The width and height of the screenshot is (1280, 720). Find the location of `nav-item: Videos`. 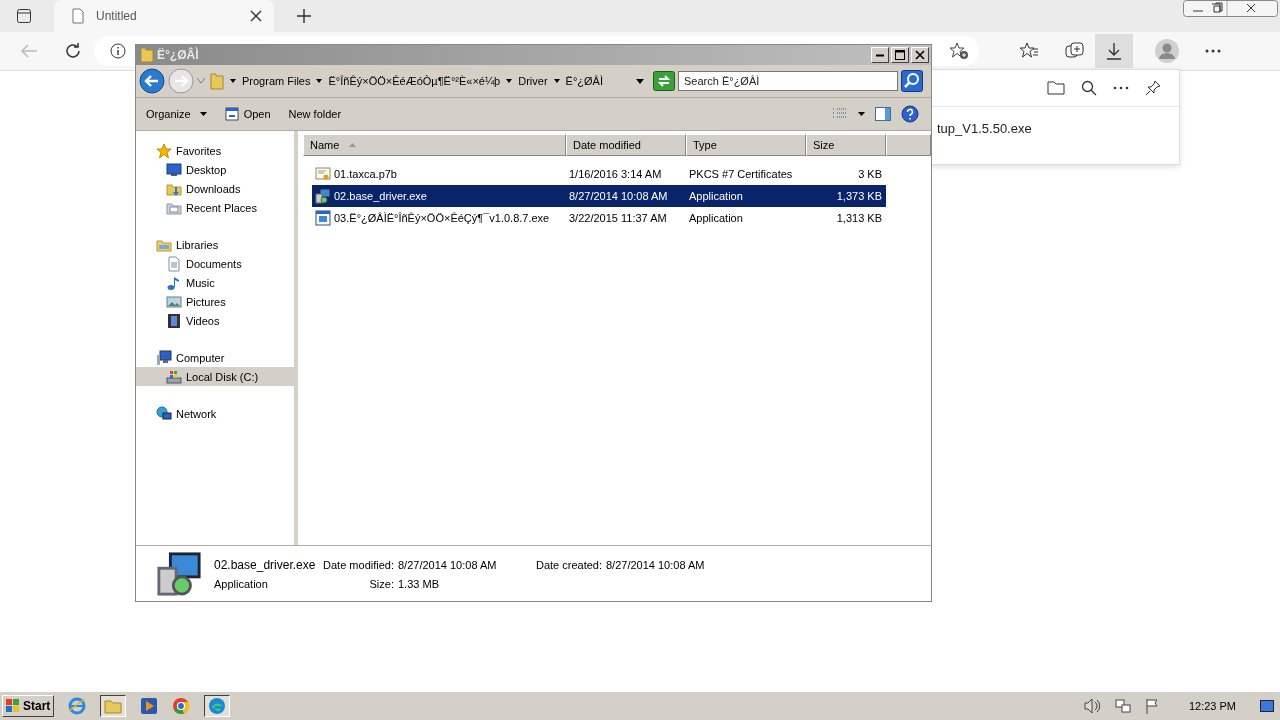

nav-item: Videos is located at coordinates (215, 320).